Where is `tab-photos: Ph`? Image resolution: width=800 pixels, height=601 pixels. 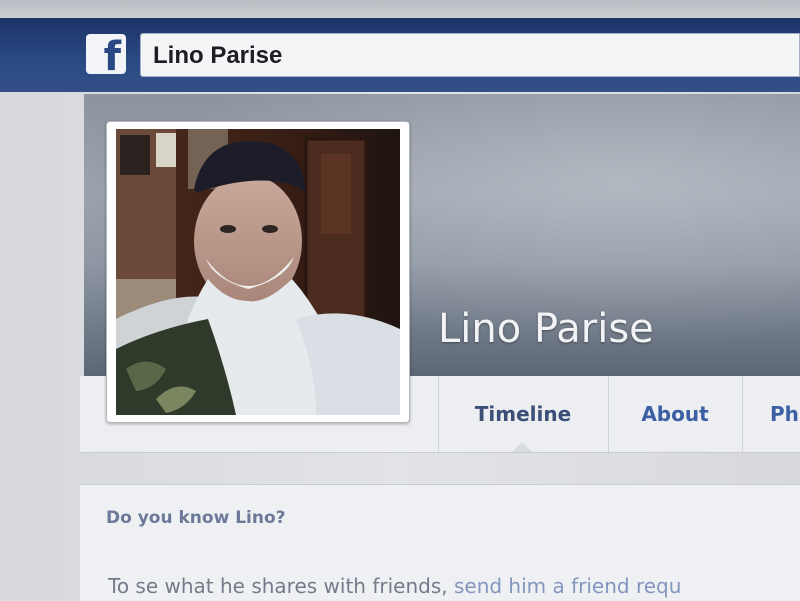 tab-photos: Ph is located at coordinates (771, 414).